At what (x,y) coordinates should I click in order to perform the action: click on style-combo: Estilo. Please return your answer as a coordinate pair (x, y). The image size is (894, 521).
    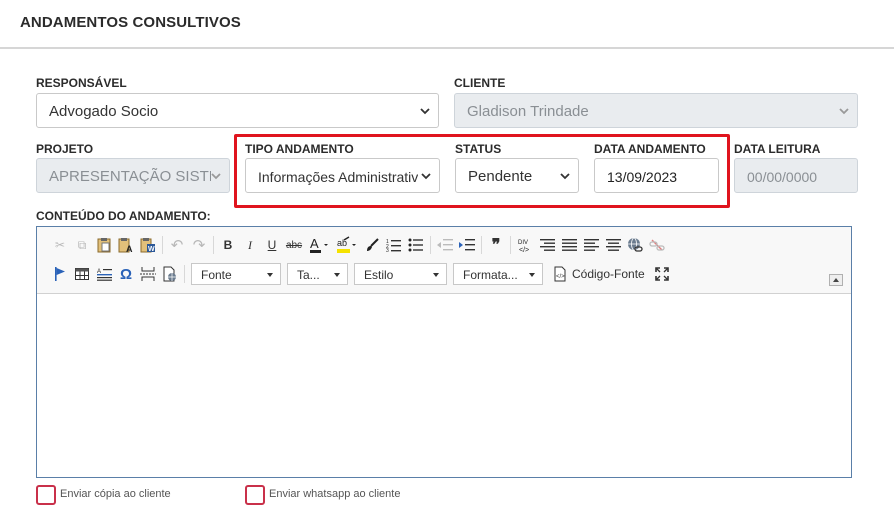
    Looking at the image, I should click on (400, 274).